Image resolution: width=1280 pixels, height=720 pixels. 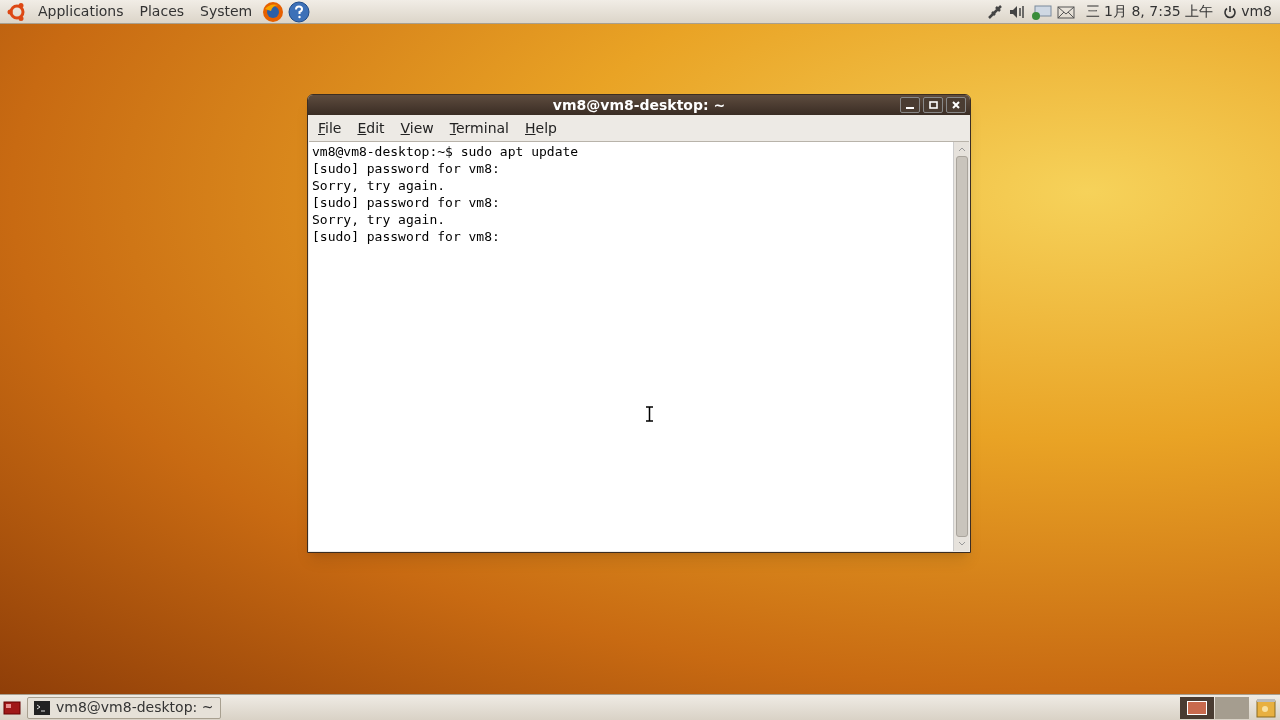 I want to click on minimize-icon, so click(x=910, y=108).